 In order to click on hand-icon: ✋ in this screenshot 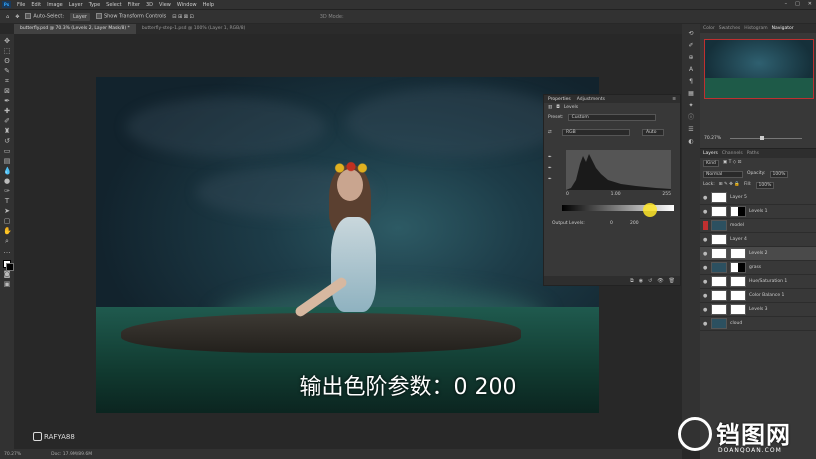, I will do `click(7, 231)`.